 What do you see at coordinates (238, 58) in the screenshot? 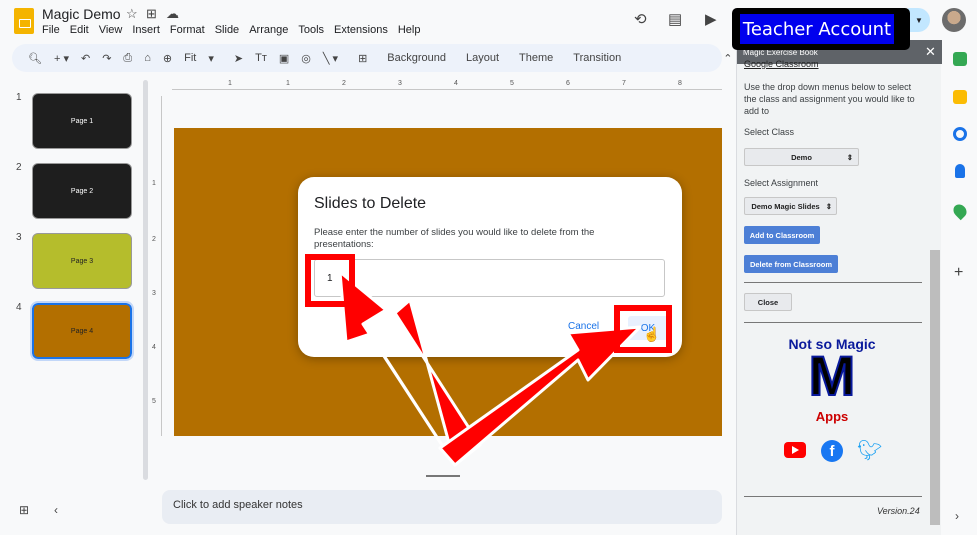
I see `select-cursor-icon: ➤` at bounding box center [238, 58].